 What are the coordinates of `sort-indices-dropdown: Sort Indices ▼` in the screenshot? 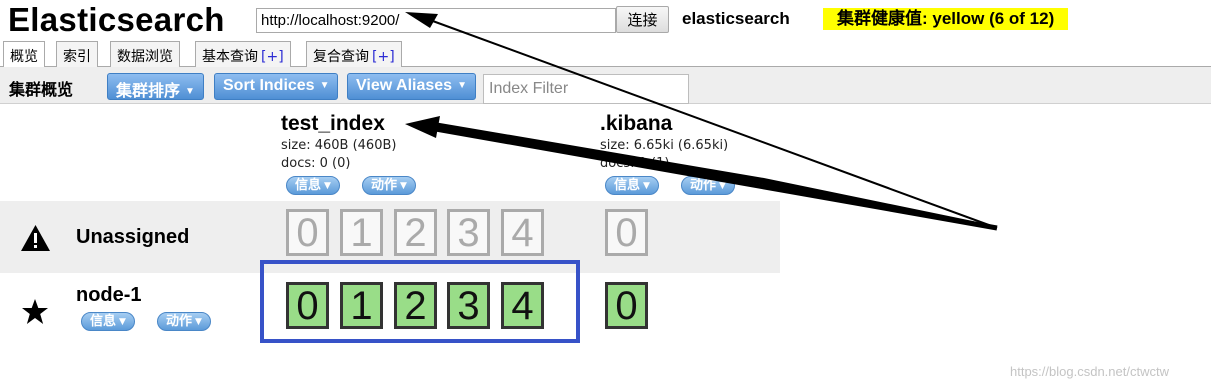 It's located at (276, 86).